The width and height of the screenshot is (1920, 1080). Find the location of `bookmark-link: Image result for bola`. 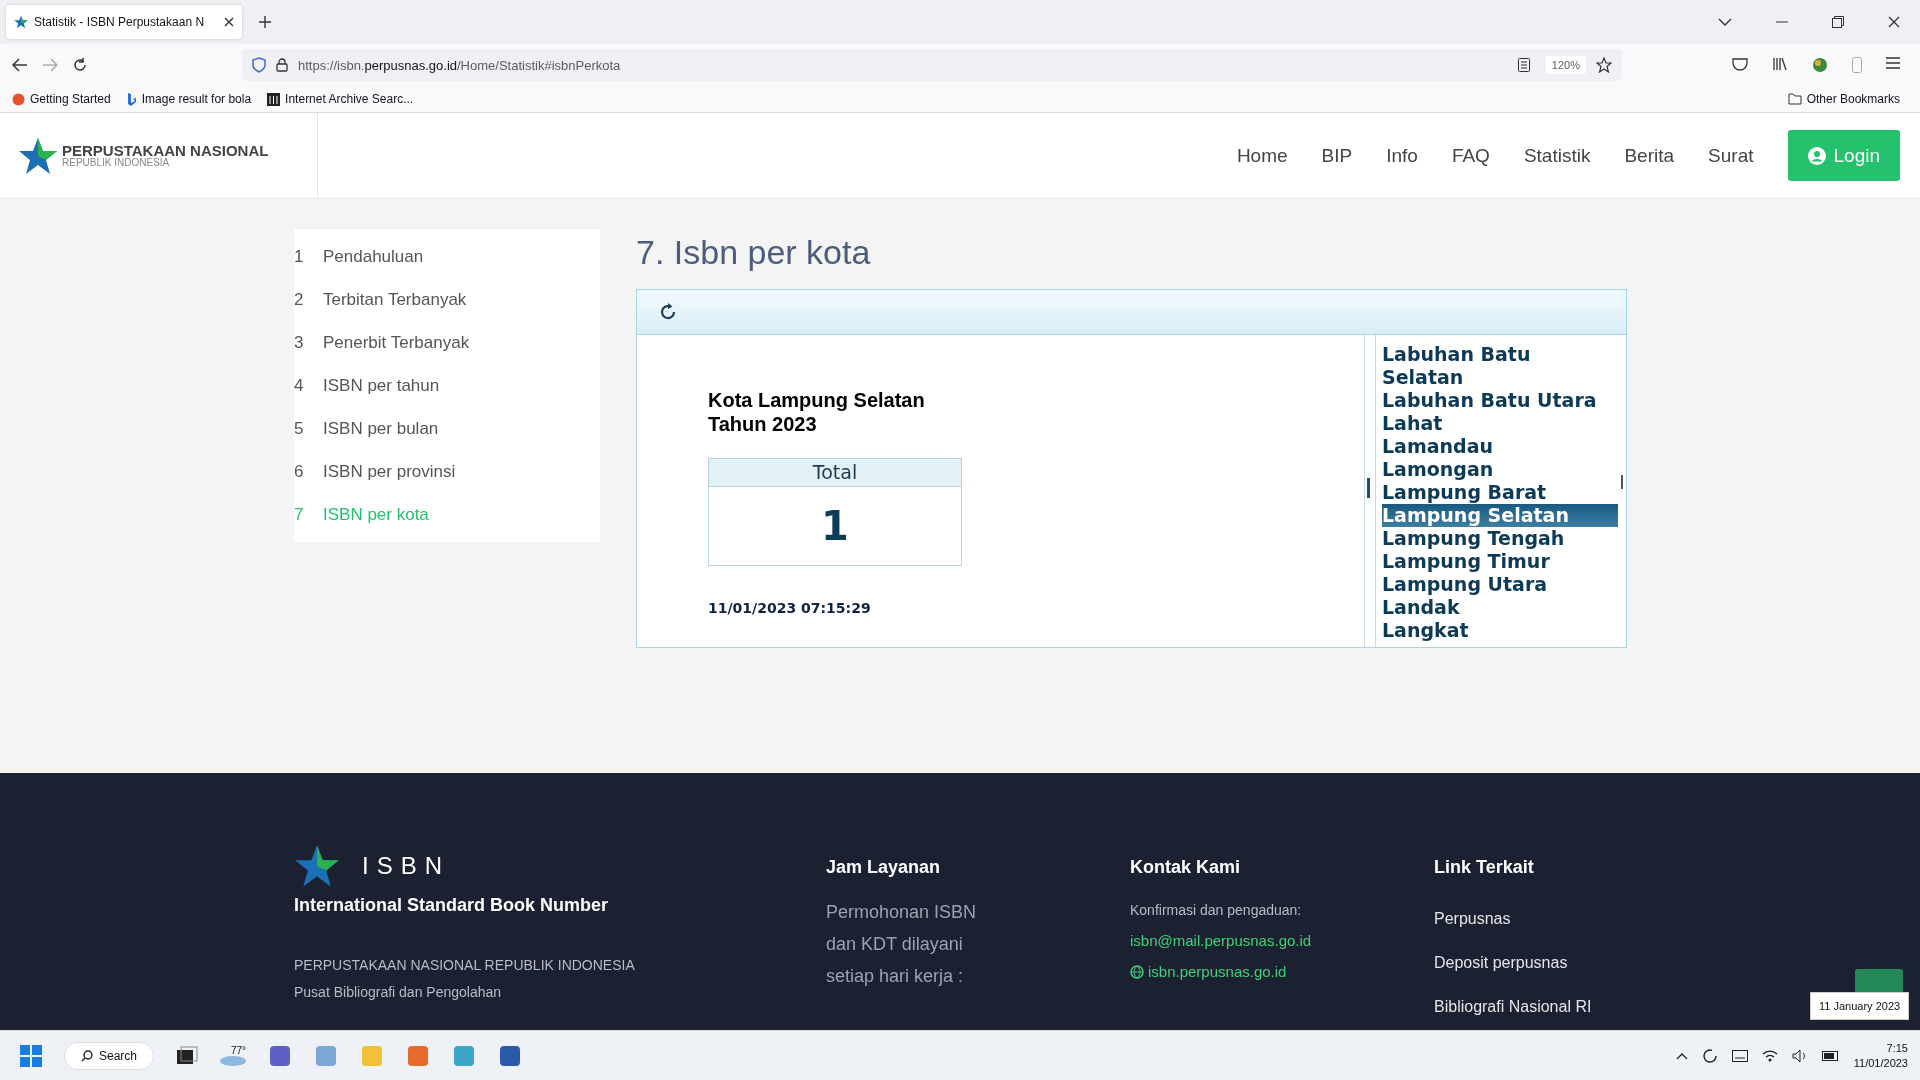

bookmark-link: Image result for bola is located at coordinates (189, 99).